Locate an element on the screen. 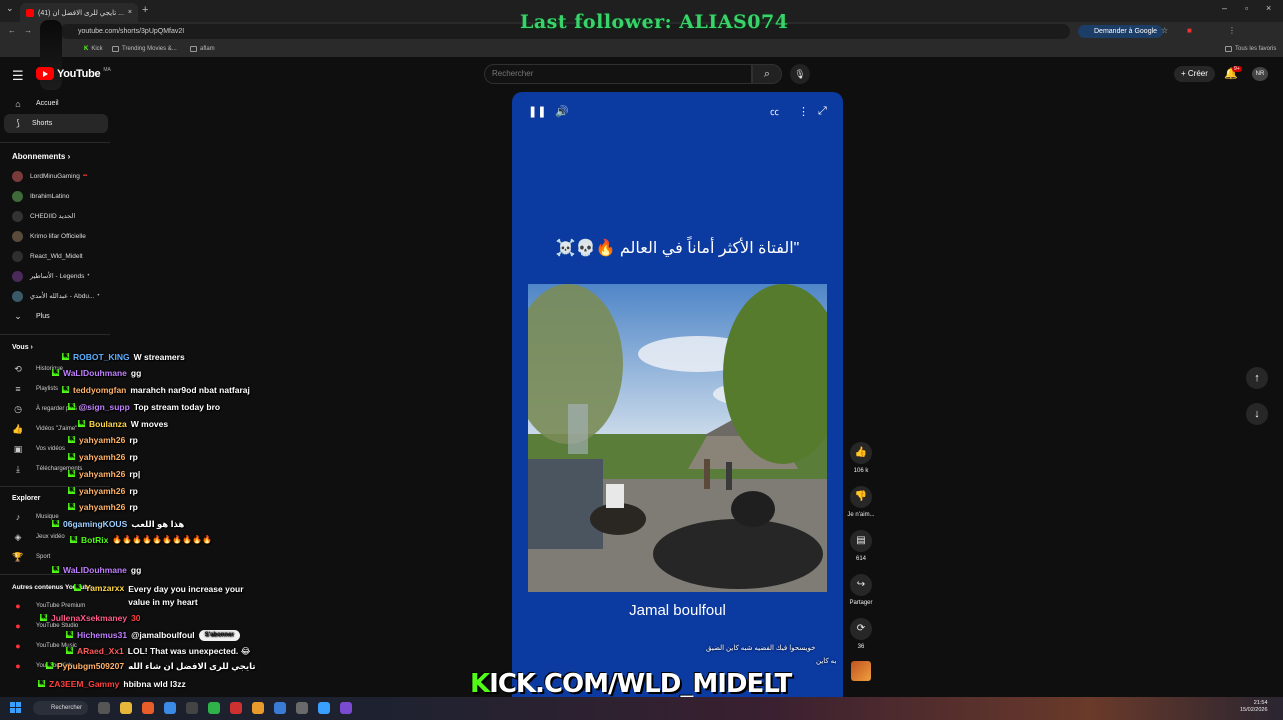 The height and width of the screenshot is (720, 1283). remix-count: 36 is located at coordinates (861, 647).